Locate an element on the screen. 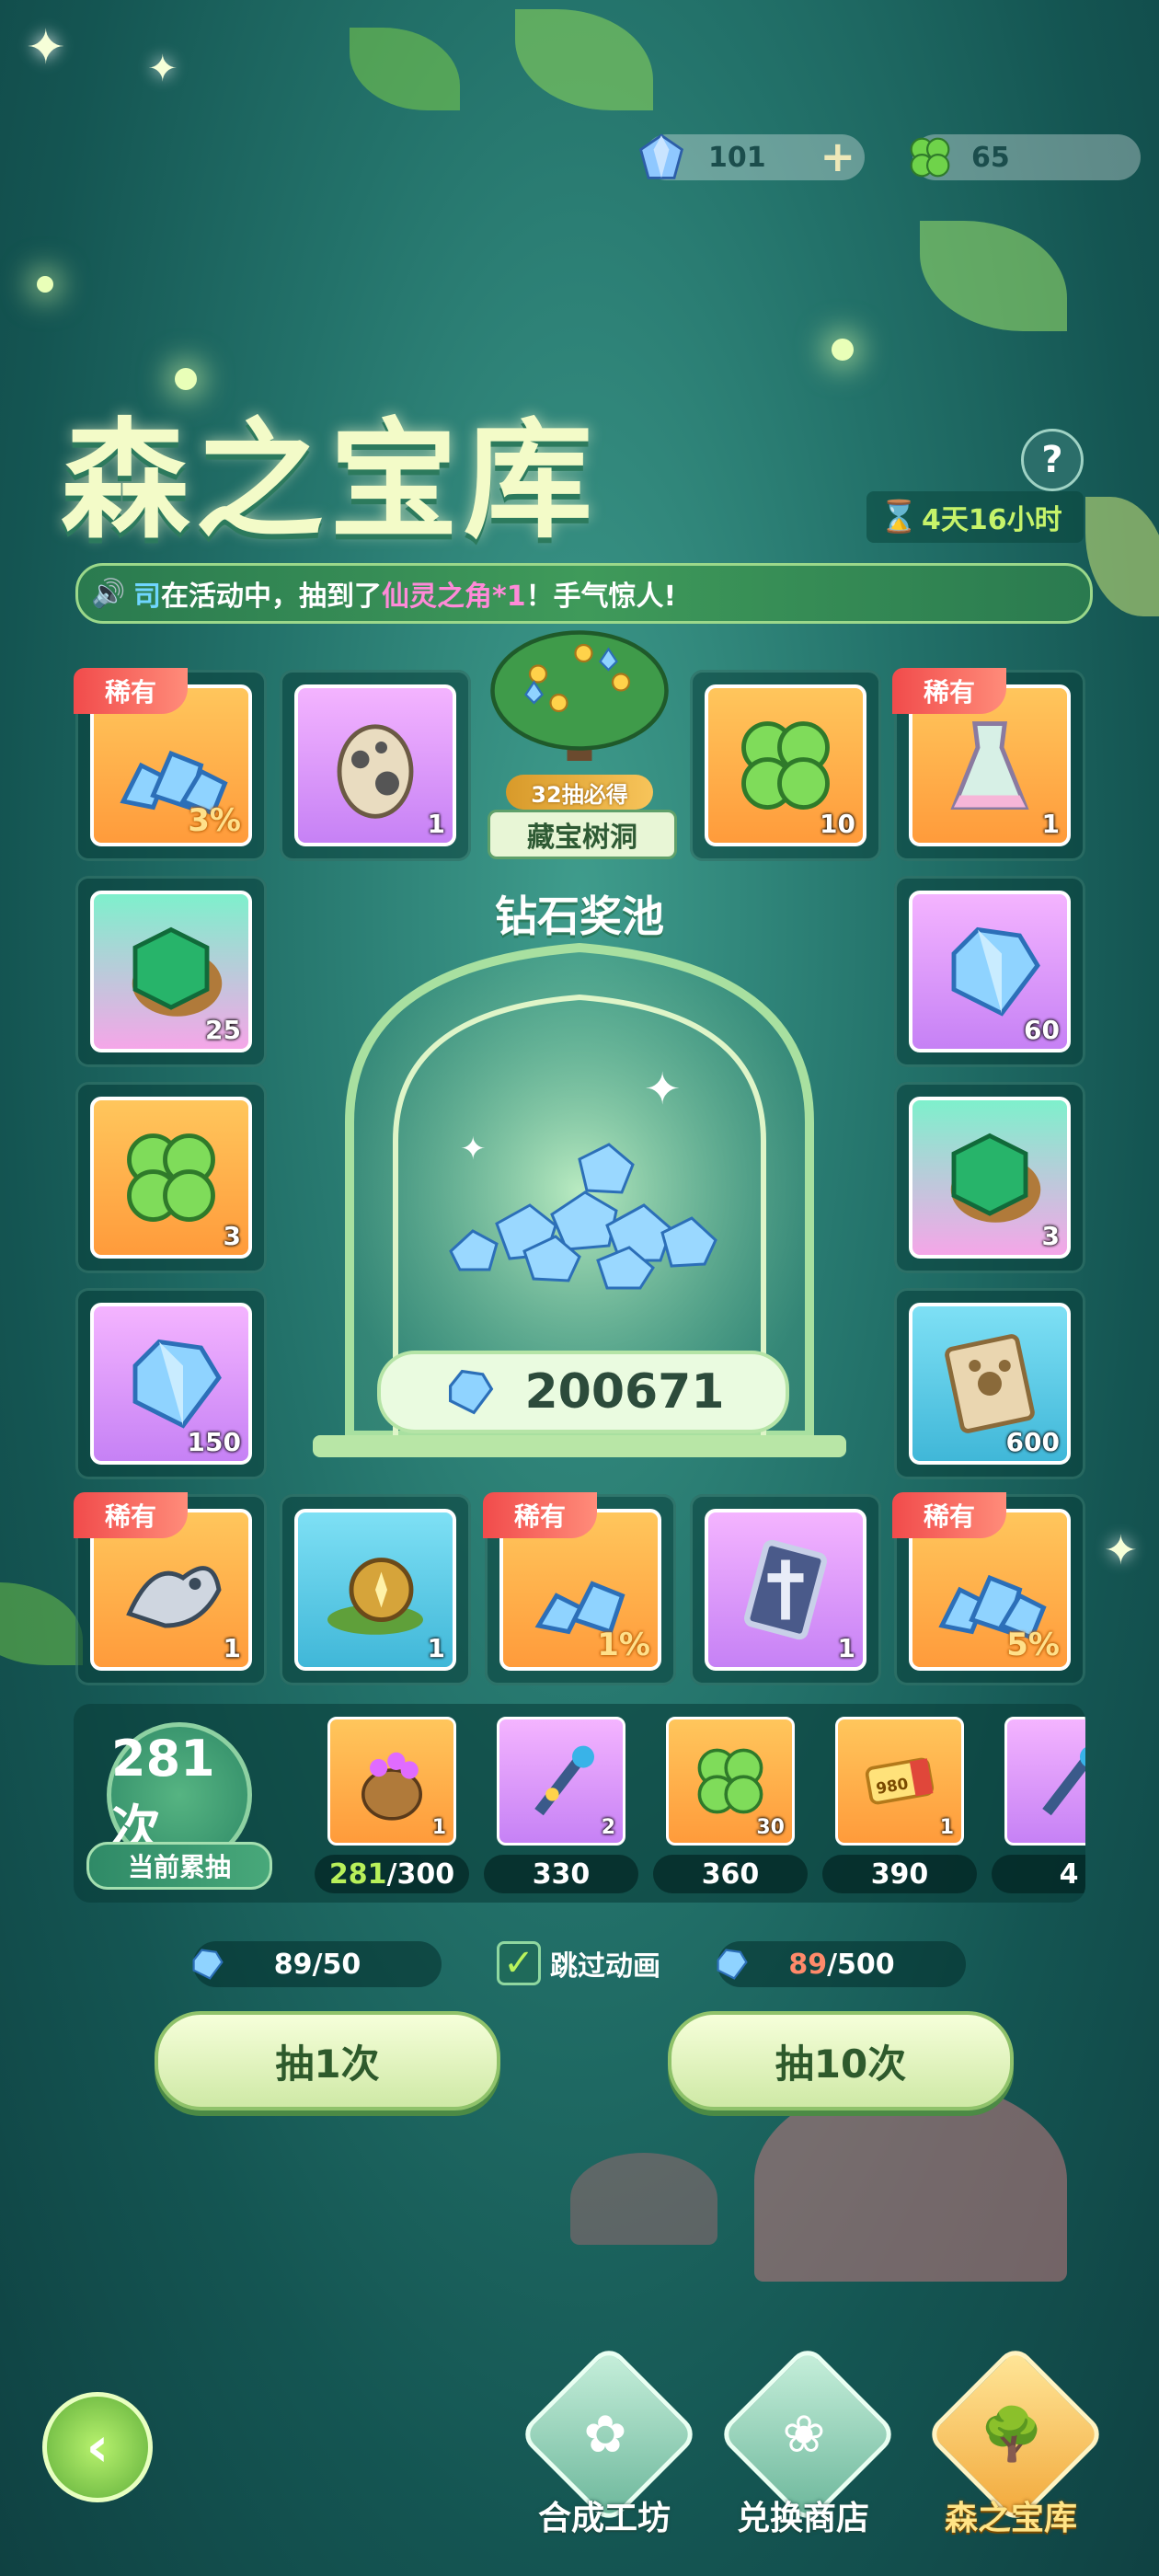 The height and width of the screenshot is (2576, 1159). ticker-item: 仙灵之角*1 is located at coordinates (454, 597).